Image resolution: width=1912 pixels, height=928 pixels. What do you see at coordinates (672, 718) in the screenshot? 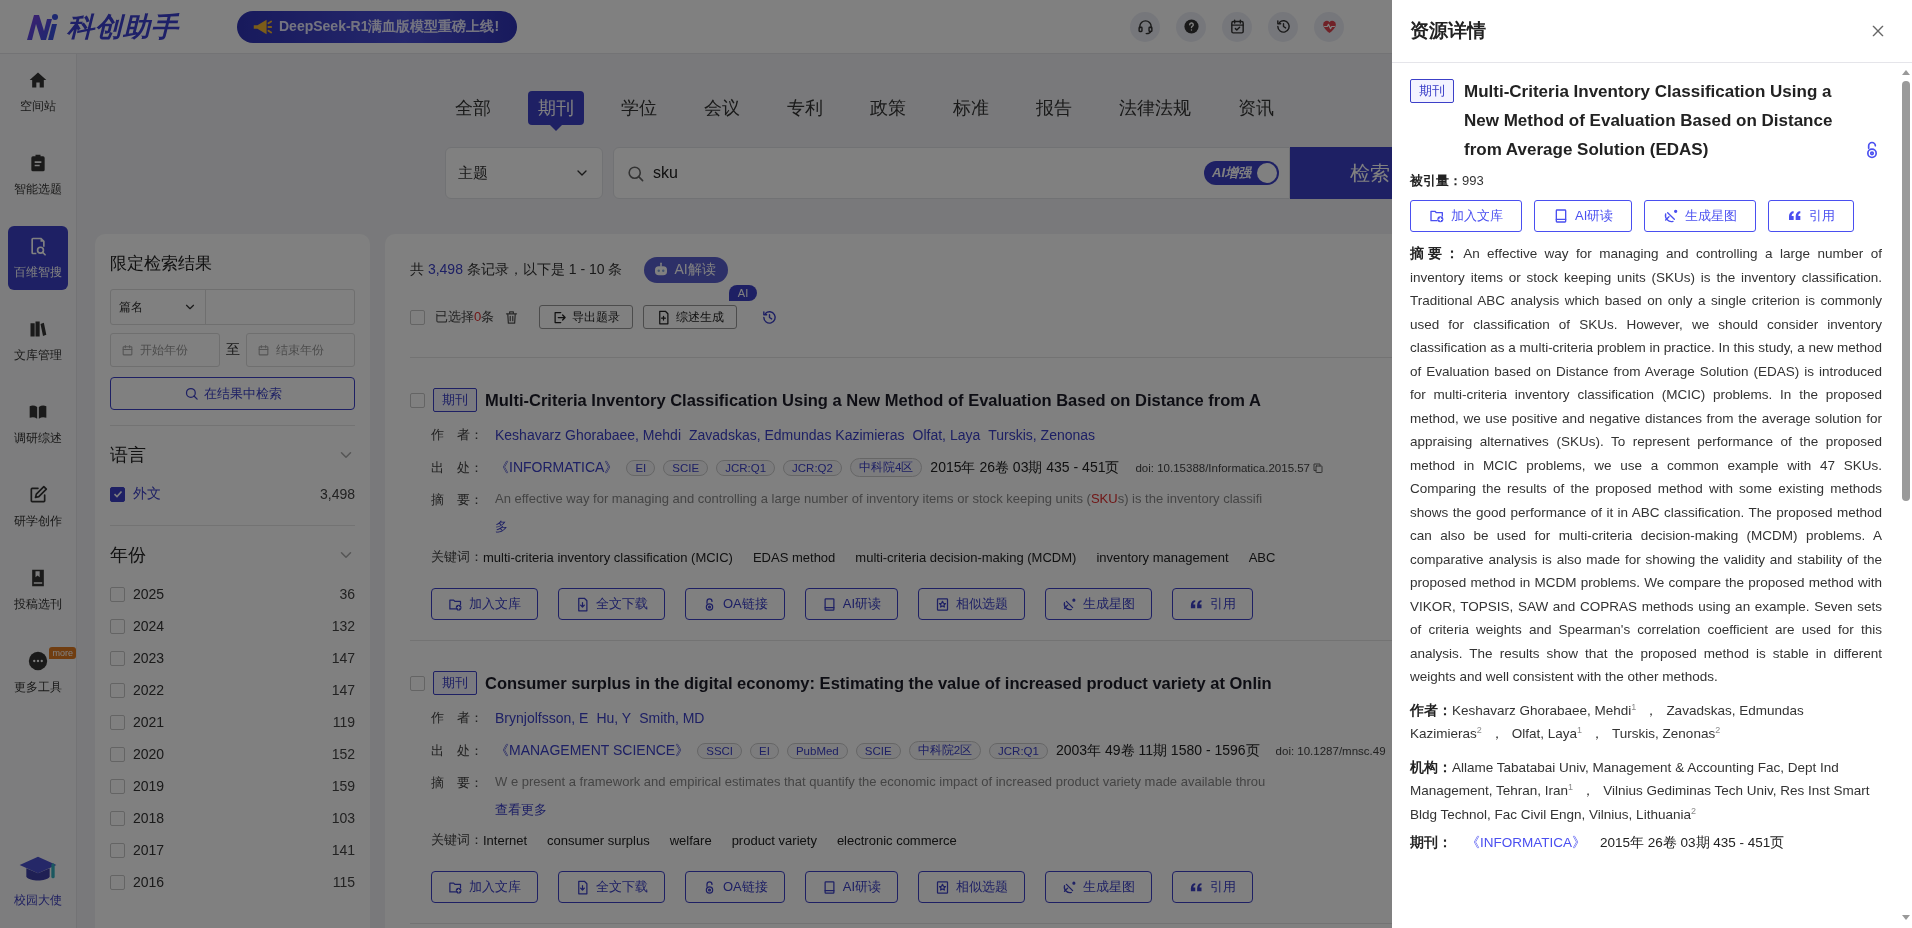
I see `author-link: Smith, MD` at bounding box center [672, 718].